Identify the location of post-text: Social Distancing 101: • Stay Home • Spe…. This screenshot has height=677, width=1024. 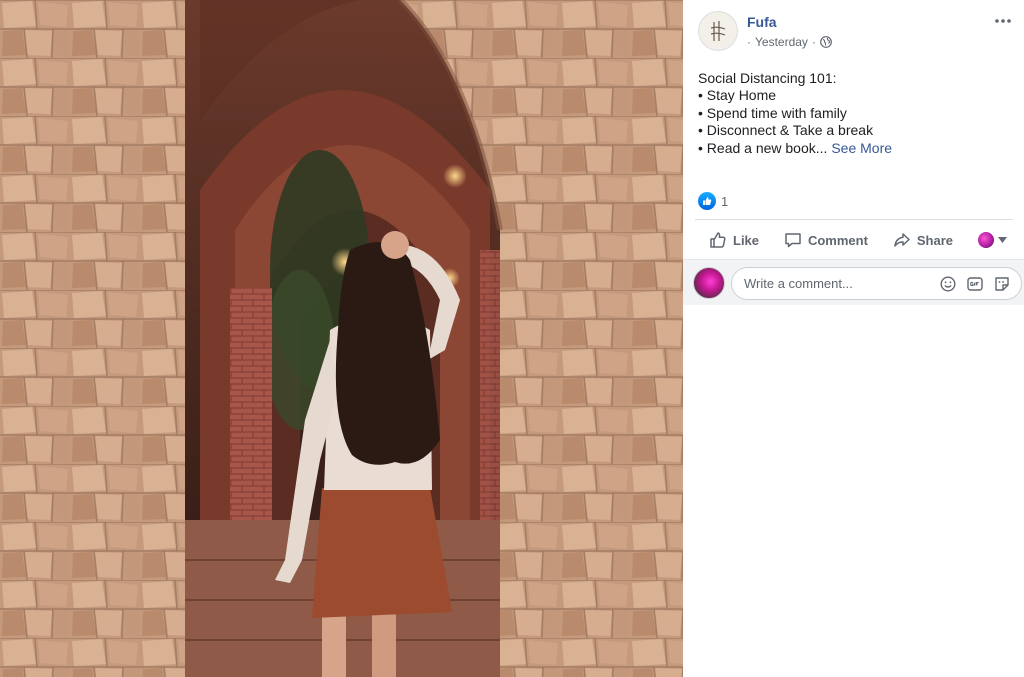
(858, 113).